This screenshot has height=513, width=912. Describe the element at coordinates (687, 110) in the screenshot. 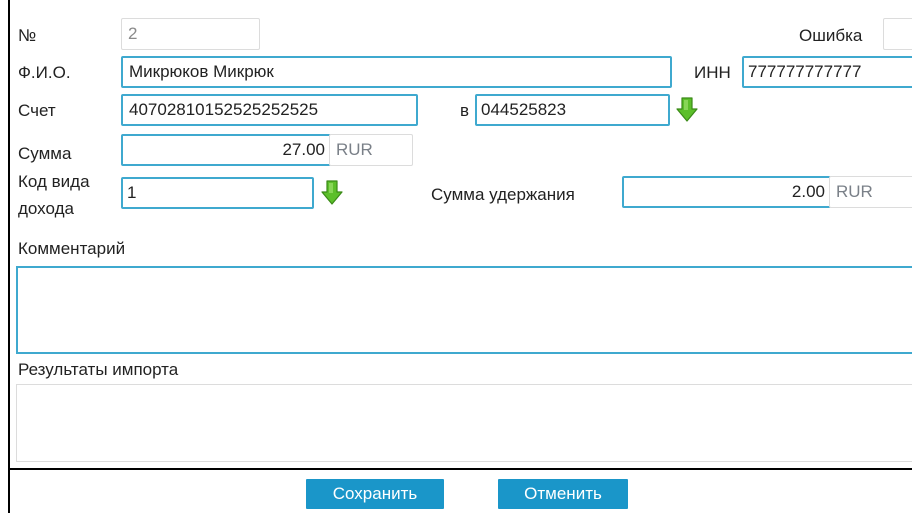

I see `bank-picker-arrow-icon` at that location.